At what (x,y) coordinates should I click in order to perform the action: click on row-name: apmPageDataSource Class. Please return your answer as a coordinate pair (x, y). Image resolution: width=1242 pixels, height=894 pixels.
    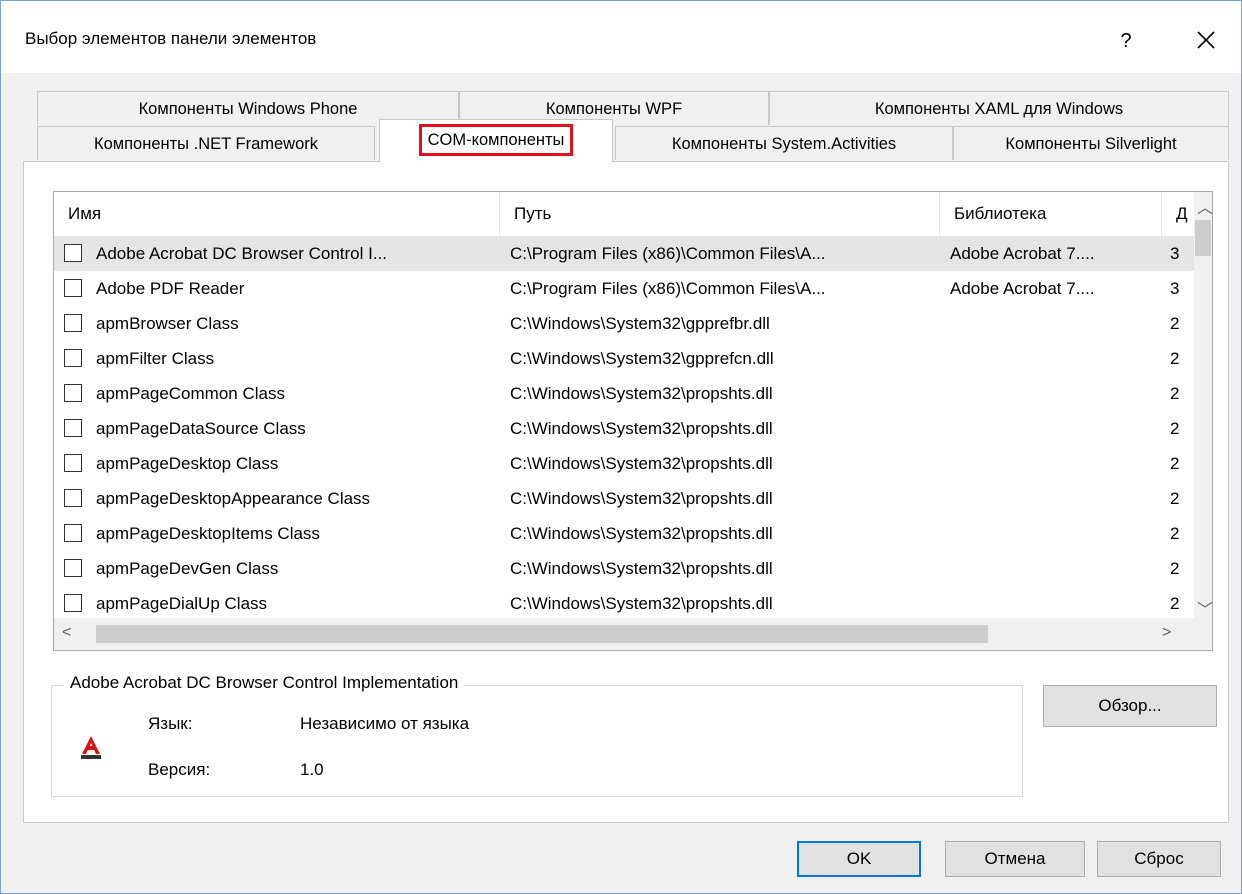
    Looking at the image, I should click on (201, 428).